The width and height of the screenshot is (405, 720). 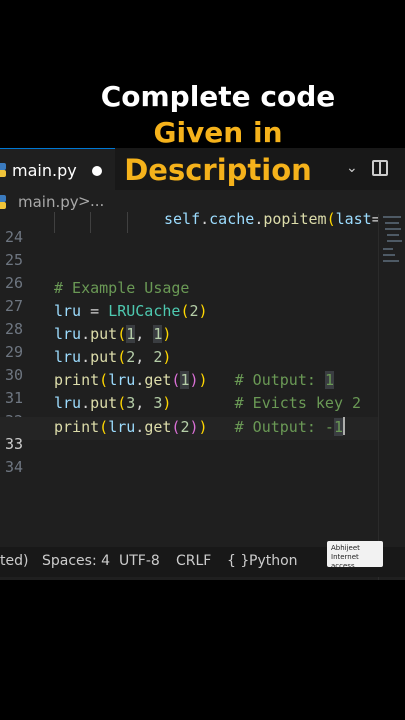 What do you see at coordinates (218, 96) in the screenshot?
I see `overlay-title-line1: Complete code` at bounding box center [218, 96].